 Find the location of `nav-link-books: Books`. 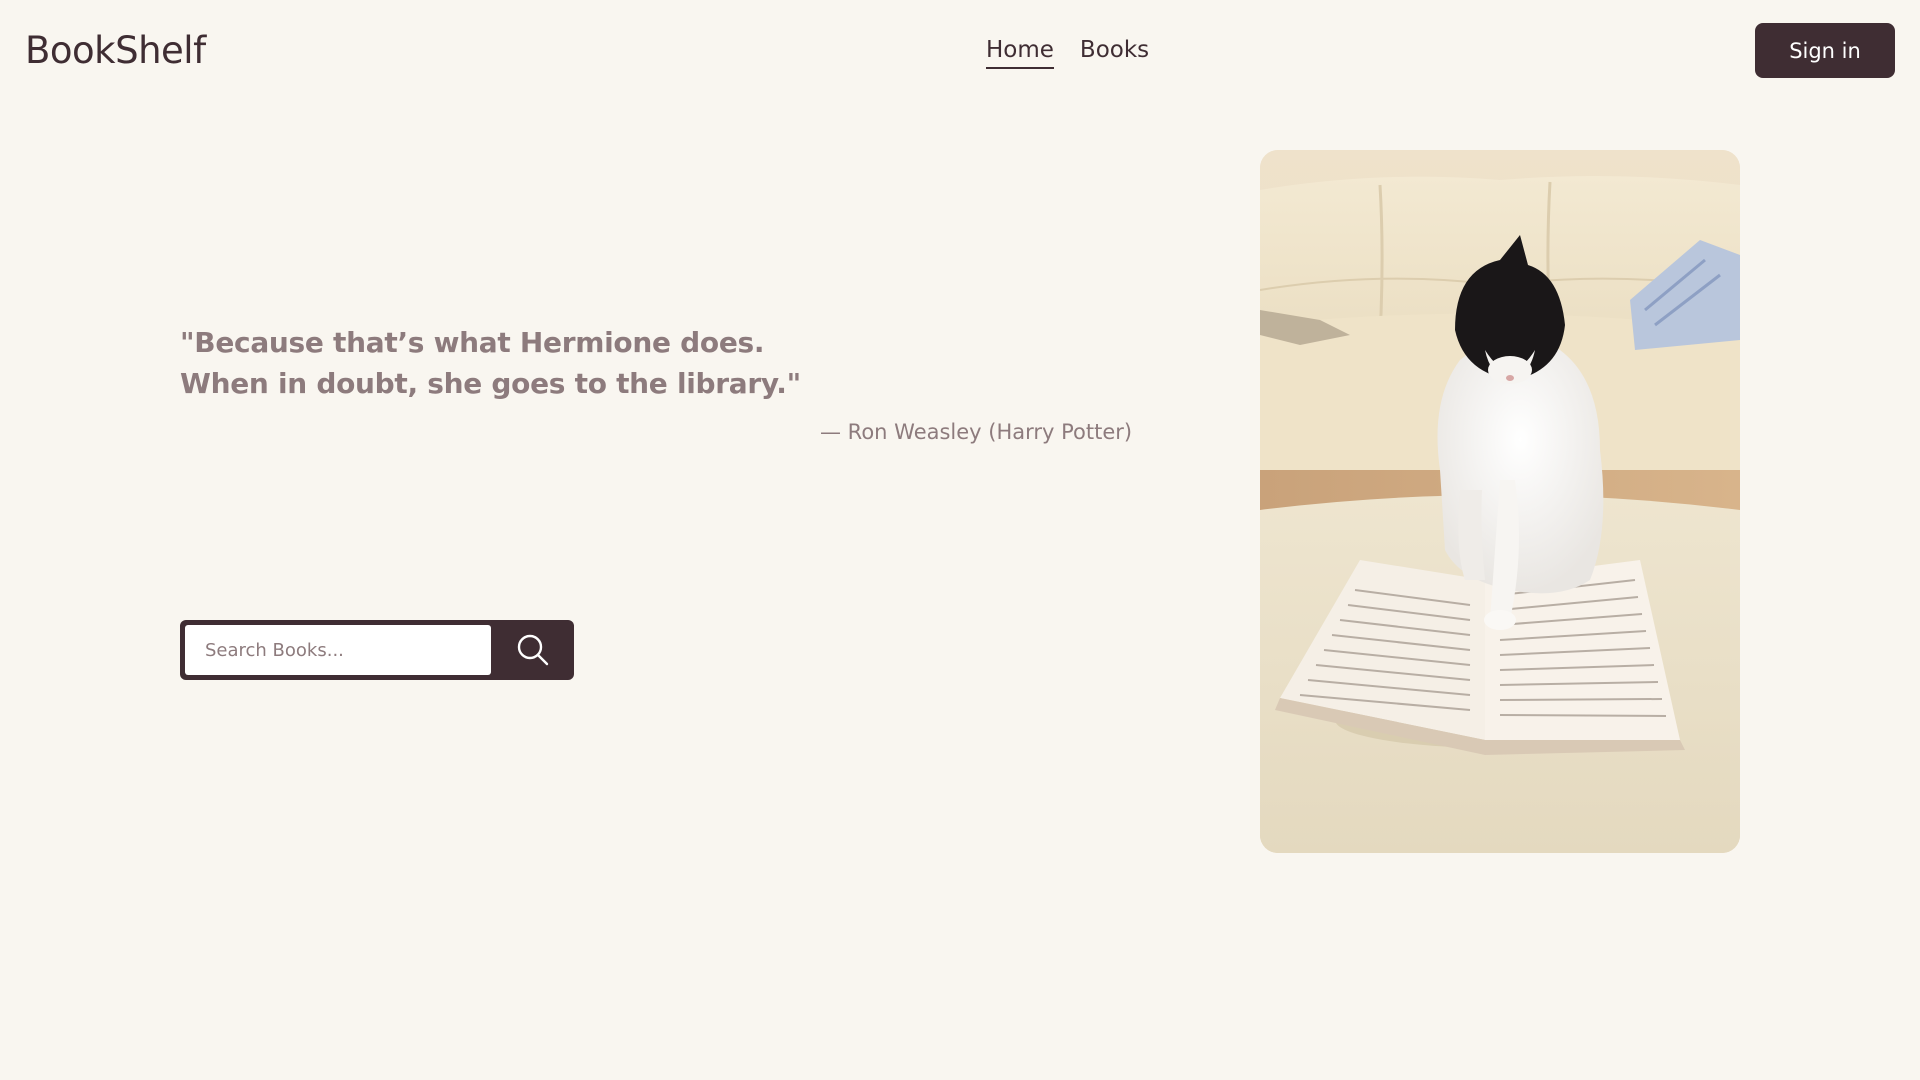

nav-link-books: Books is located at coordinates (1114, 52).